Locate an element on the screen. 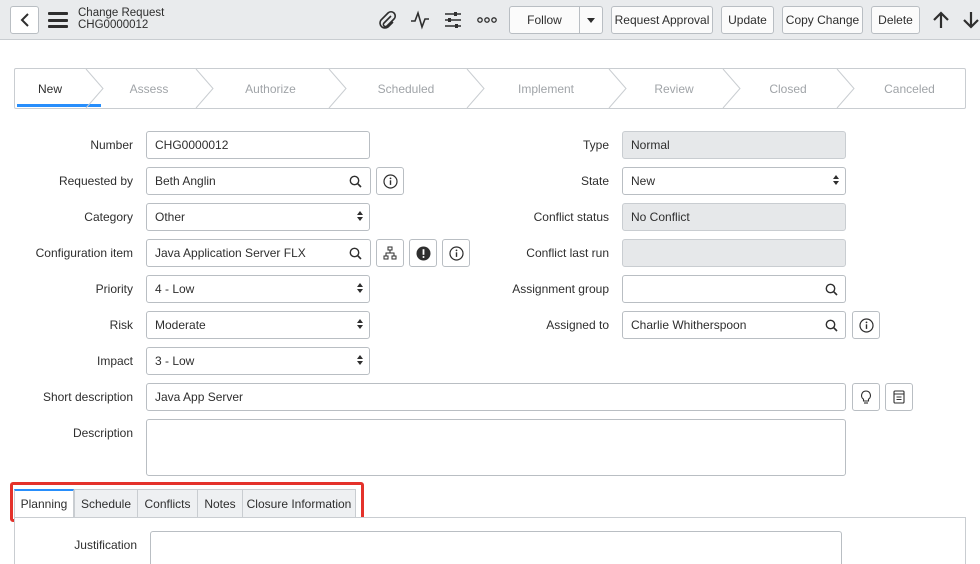 This screenshot has width=980, height=564. priority-value: 4 - Low is located at coordinates (175, 289).